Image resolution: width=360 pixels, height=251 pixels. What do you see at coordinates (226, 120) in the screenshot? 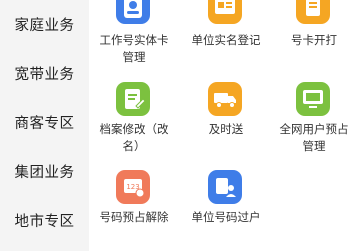
I see `tile-timely-delivery: 及时送` at bounding box center [226, 120].